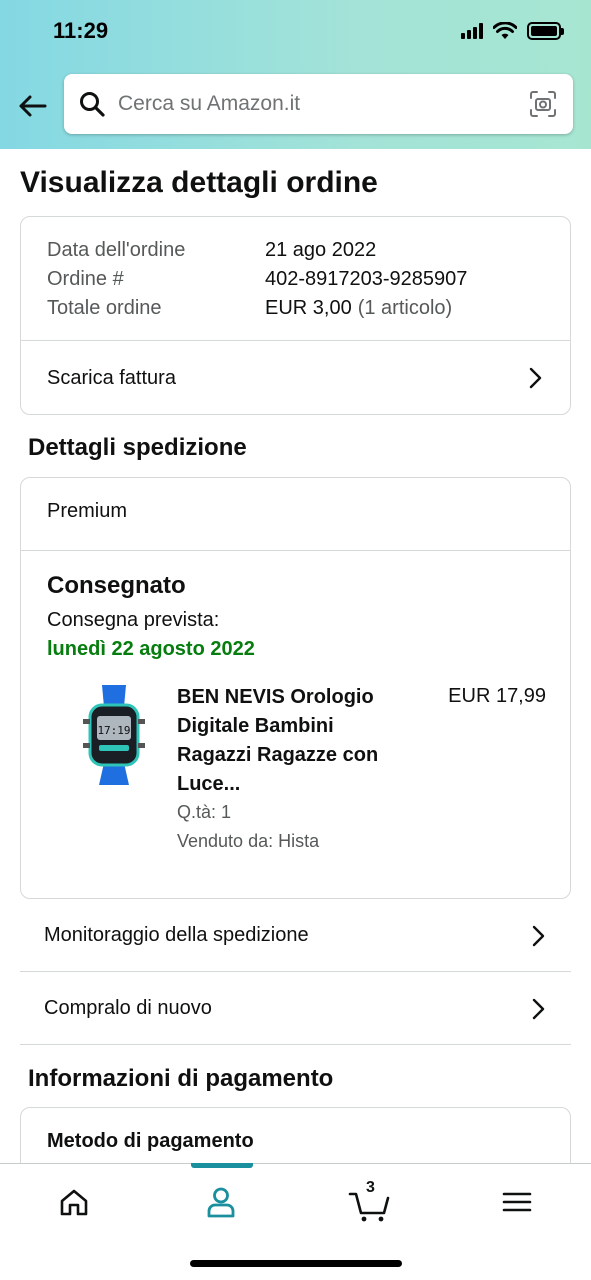  I want to click on page-title: Visualizza dettagli ordine, so click(199, 182).